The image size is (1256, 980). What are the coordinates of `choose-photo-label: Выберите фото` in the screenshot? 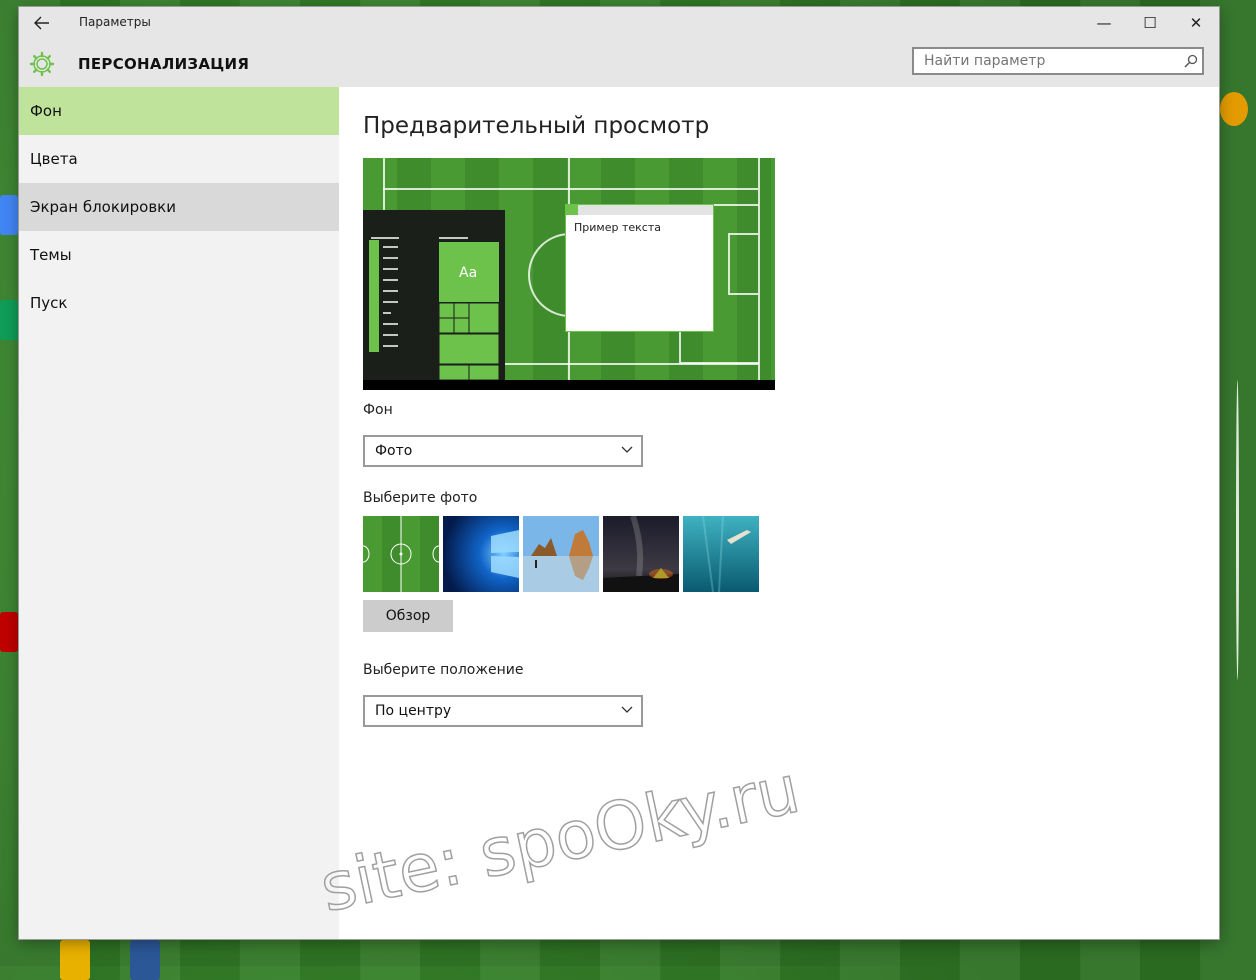 It's located at (420, 498).